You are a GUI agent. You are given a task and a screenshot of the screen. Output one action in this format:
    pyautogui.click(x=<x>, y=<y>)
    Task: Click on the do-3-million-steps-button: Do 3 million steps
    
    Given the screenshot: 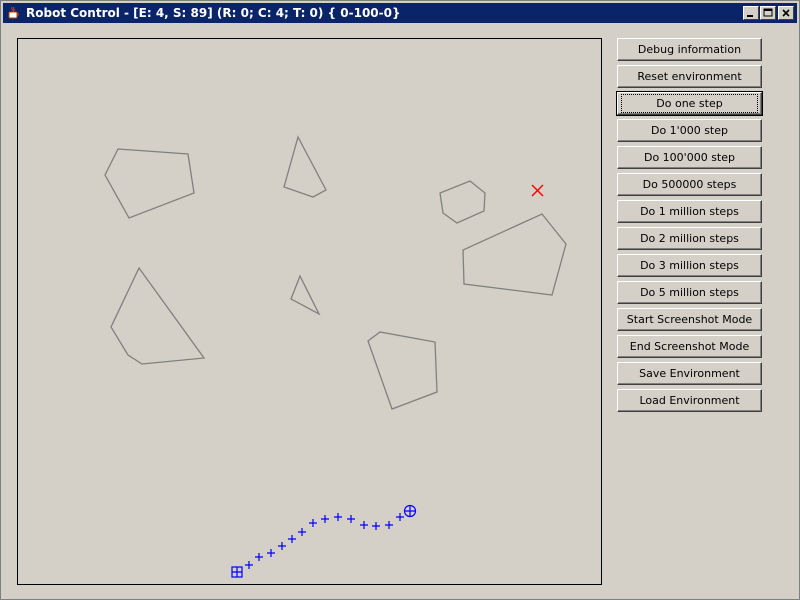 What is the action you would take?
    pyautogui.click(x=689, y=265)
    